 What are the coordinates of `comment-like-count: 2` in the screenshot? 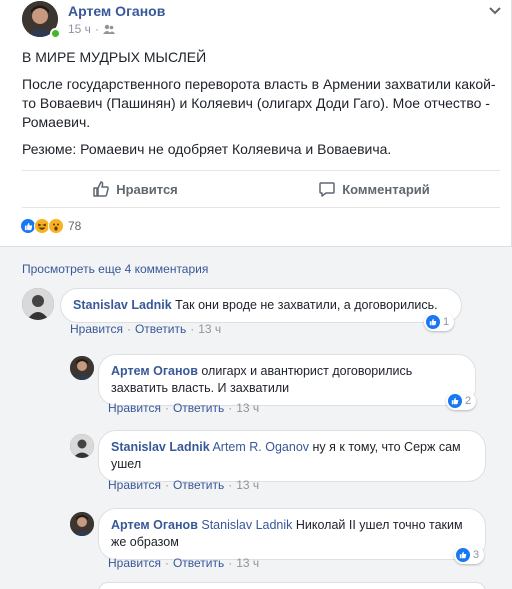 It's located at (468, 401).